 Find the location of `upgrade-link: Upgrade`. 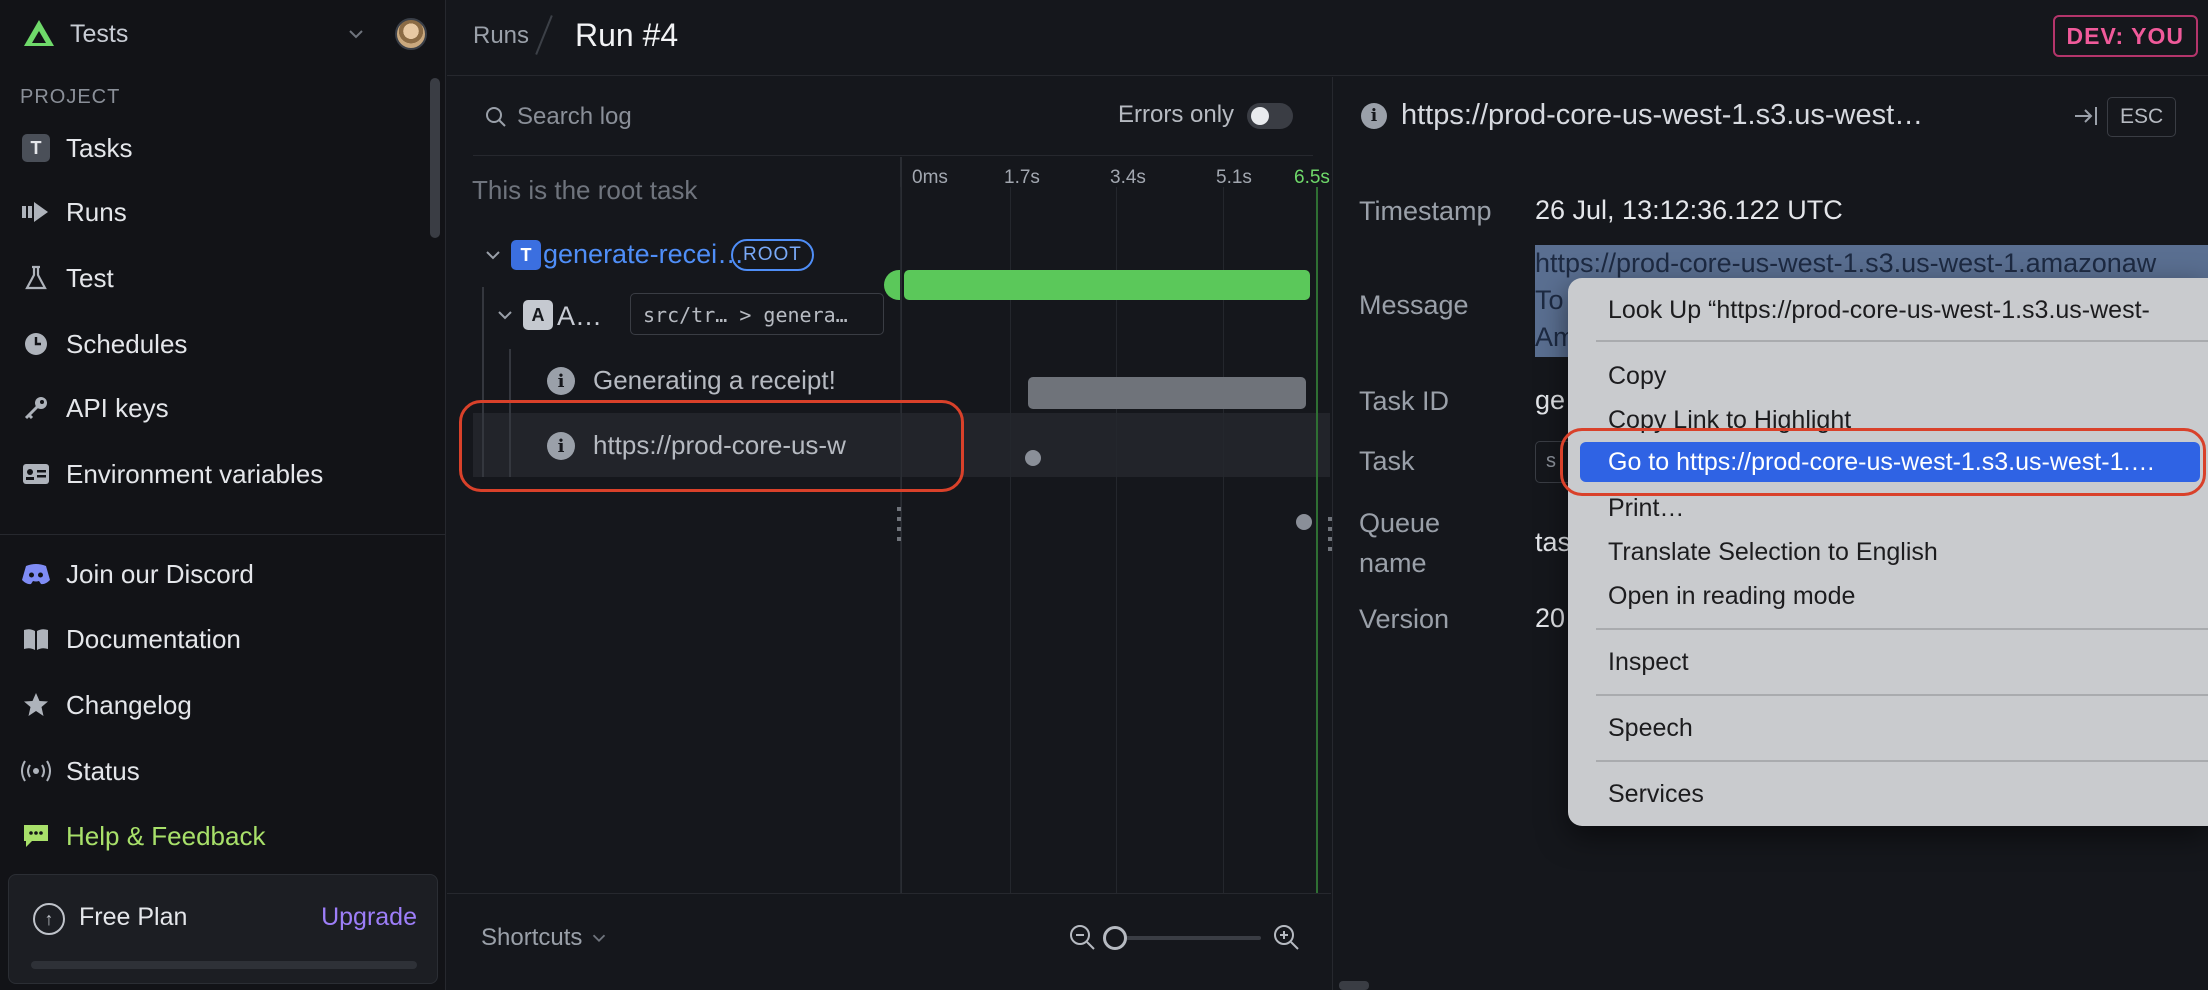

upgrade-link: Upgrade is located at coordinates (369, 917).